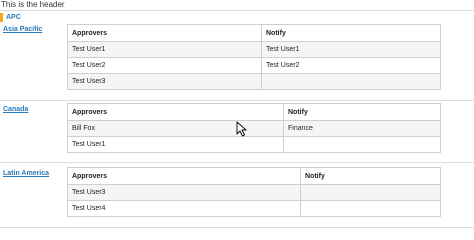 The height and width of the screenshot is (240, 474). What do you see at coordinates (351, 65) in the screenshot?
I see `notify-cell: Test User2` at bounding box center [351, 65].